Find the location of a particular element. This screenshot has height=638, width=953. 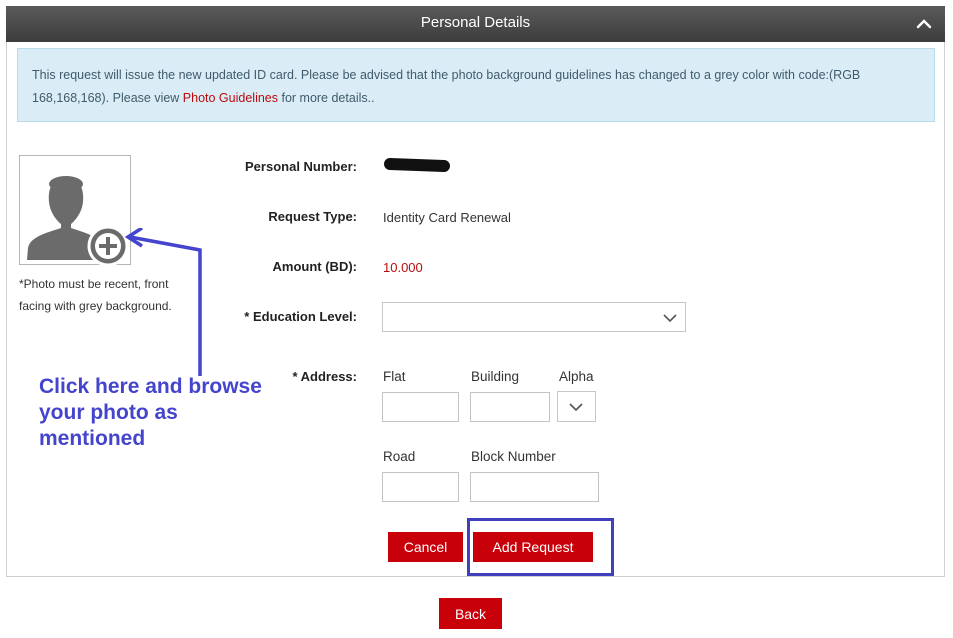

road-input is located at coordinates (420, 487).